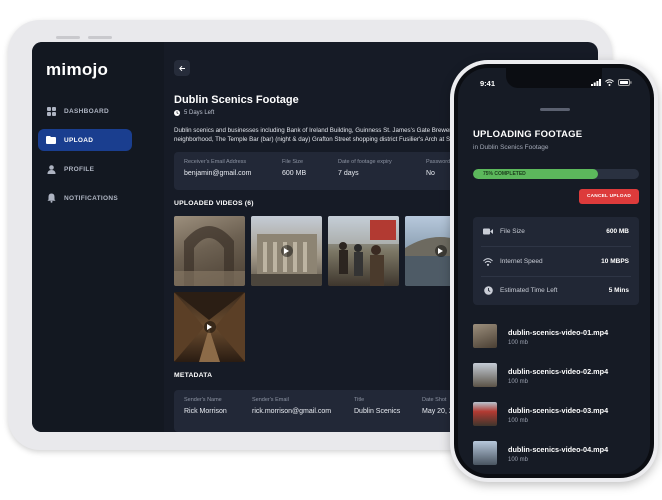  I want to click on stat-label: Internet Speed, so click(521, 261).